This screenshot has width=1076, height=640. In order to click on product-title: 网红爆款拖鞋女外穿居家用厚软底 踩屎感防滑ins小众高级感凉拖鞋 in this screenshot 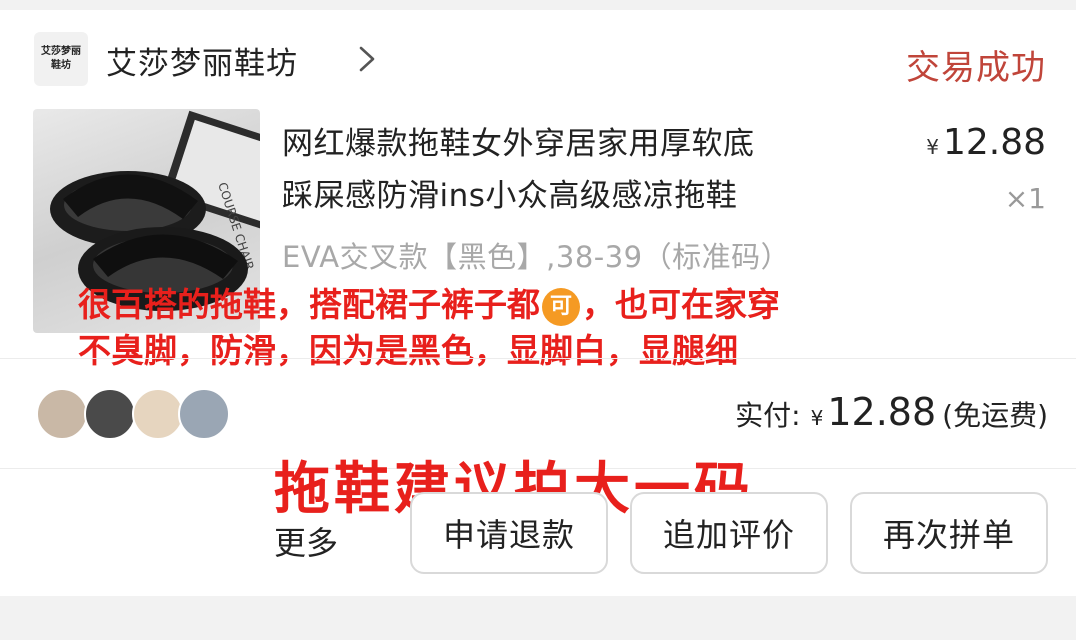, I will do `click(587, 170)`.